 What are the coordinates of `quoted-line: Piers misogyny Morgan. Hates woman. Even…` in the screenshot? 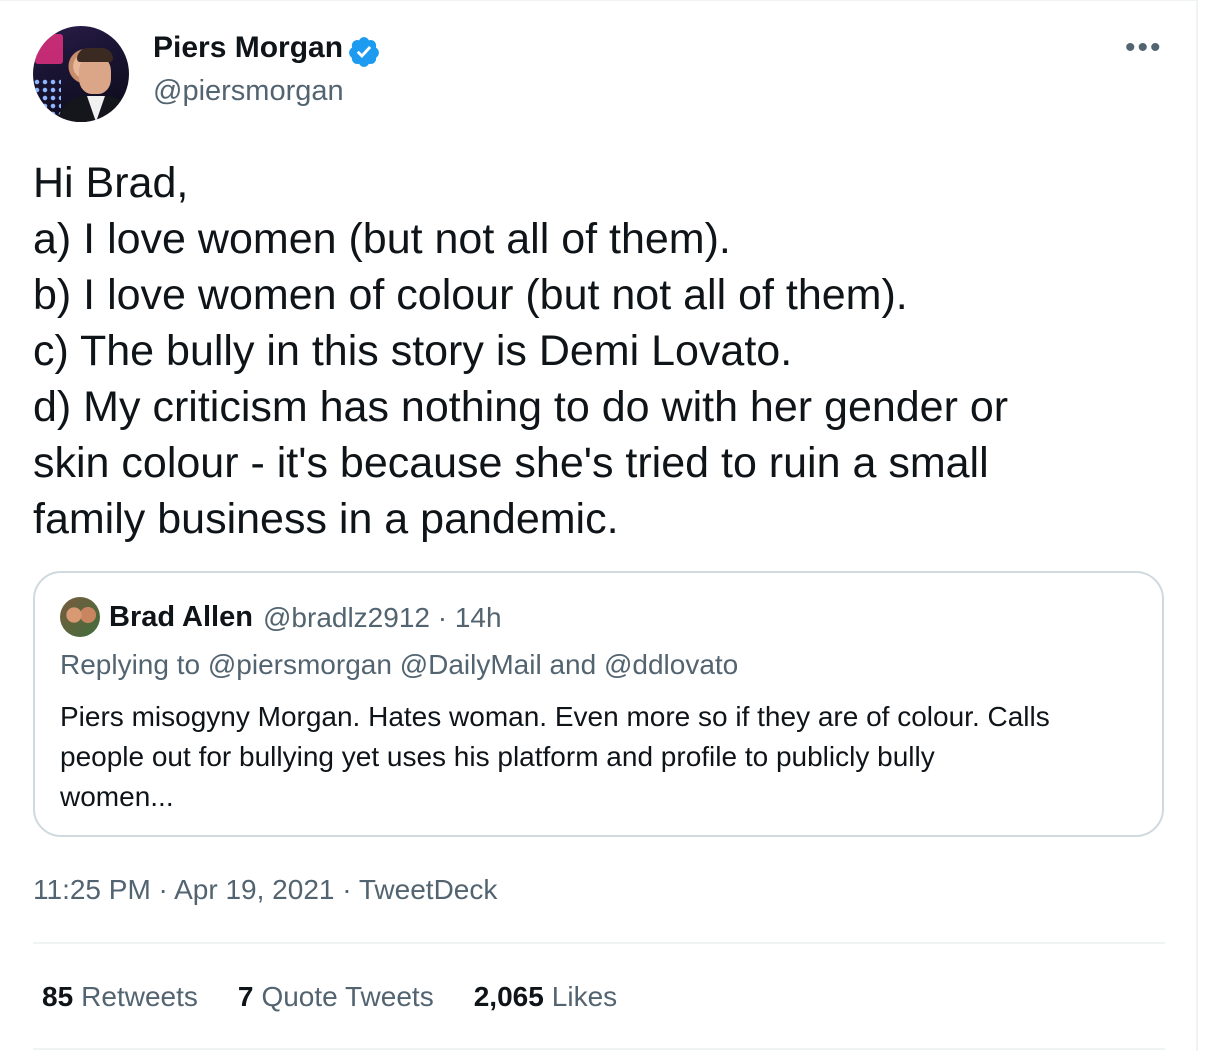 It's located at (555, 716).